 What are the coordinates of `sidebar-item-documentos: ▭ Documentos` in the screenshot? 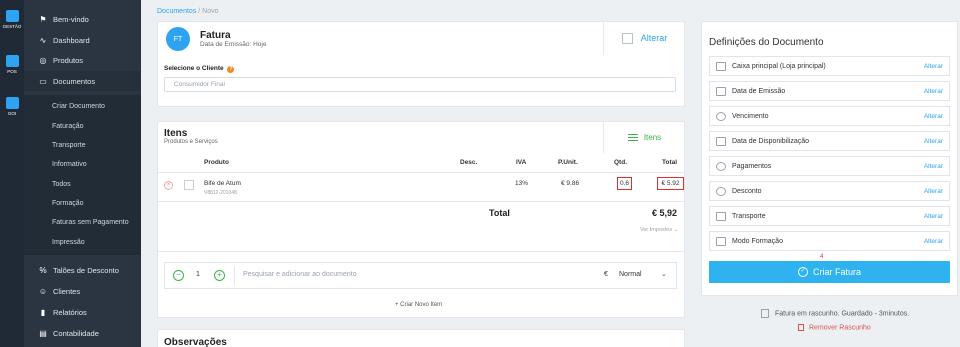 It's located at (82, 81).